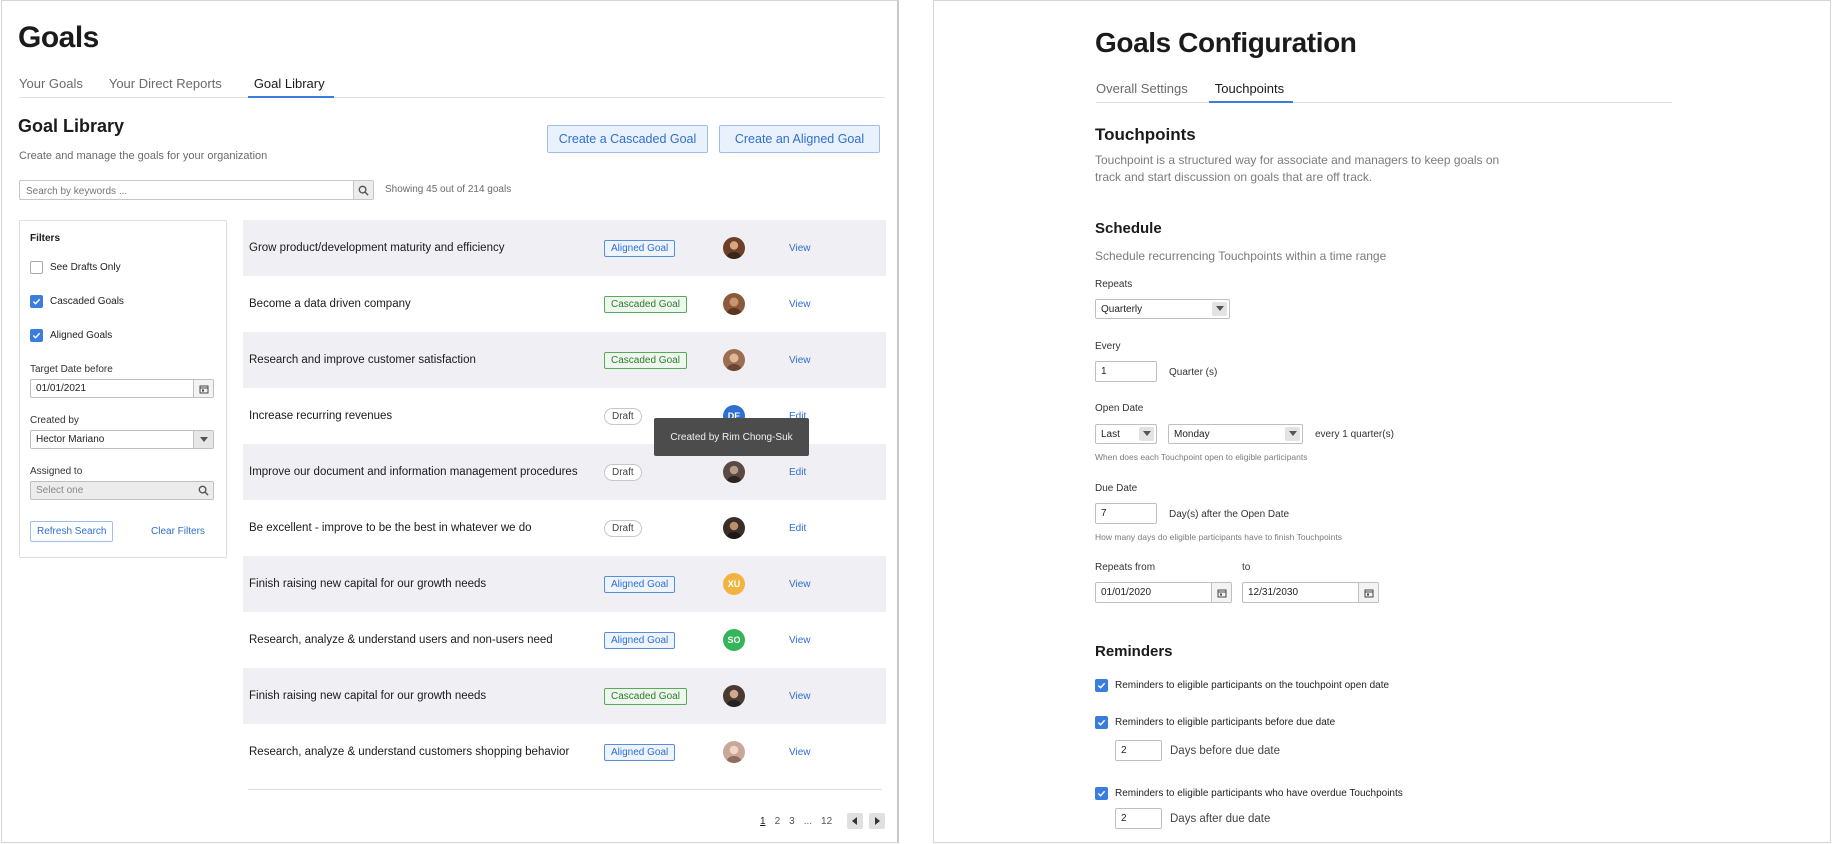  I want to click on page-link: 3, so click(792, 821).